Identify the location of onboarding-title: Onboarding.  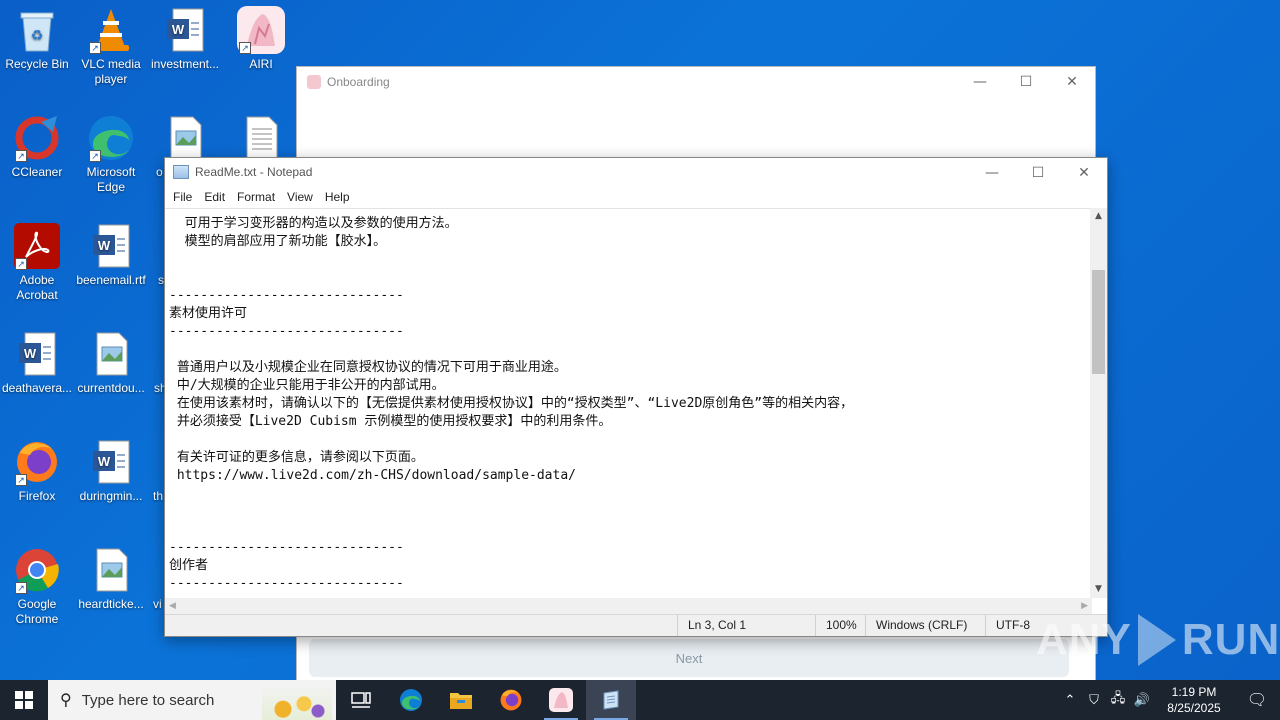
(358, 82).